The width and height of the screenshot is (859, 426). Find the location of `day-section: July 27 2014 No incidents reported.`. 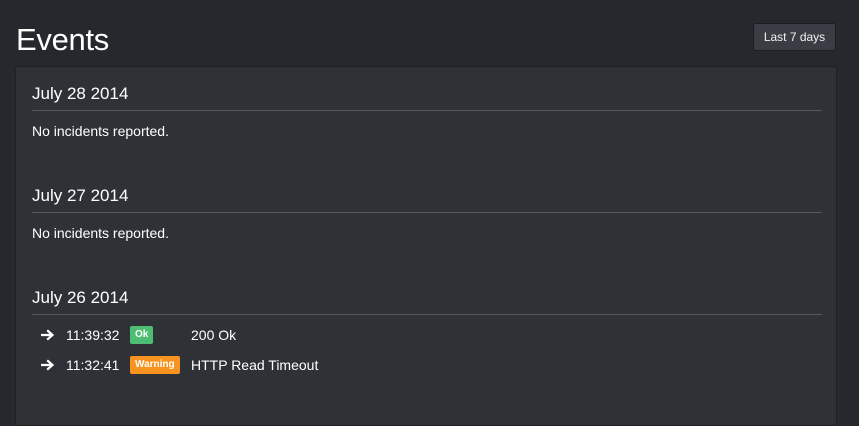

day-section: July 27 2014 No incidents reported. is located at coordinates (427, 213).